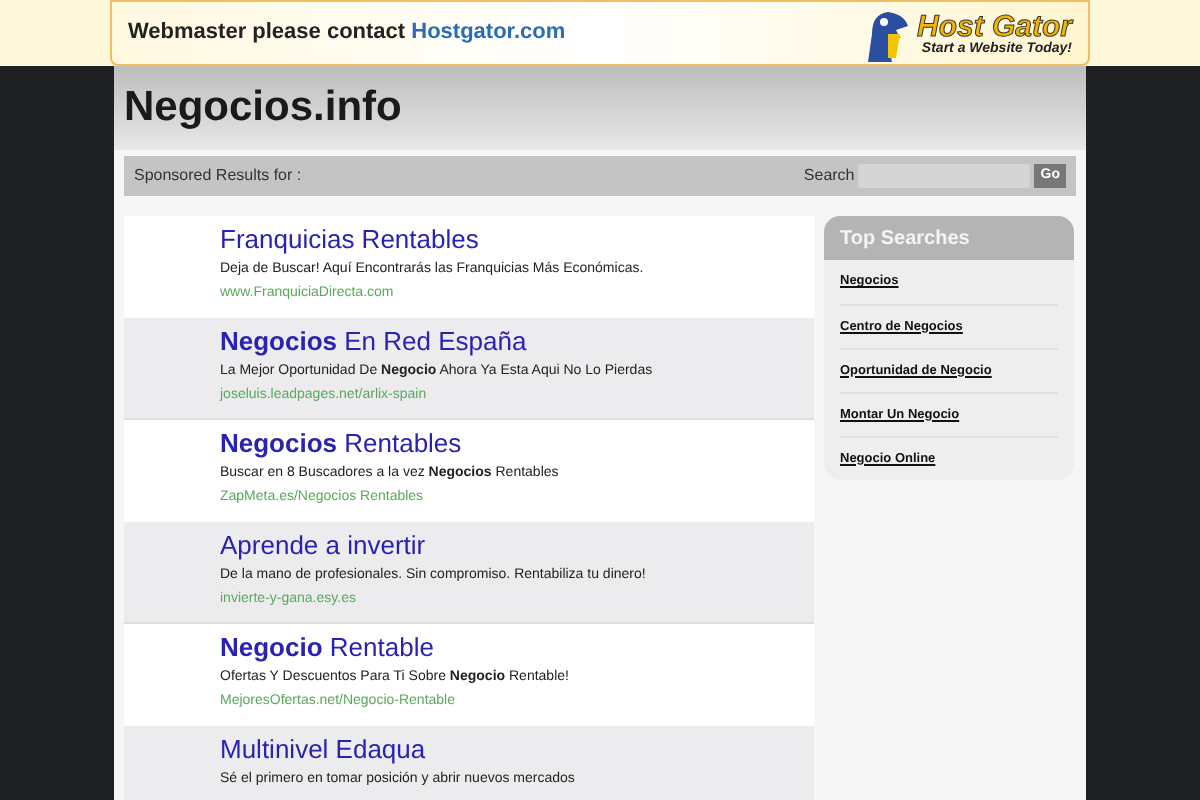 The width and height of the screenshot is (1200, 800). I want to click on search-field, so click(944, 176).